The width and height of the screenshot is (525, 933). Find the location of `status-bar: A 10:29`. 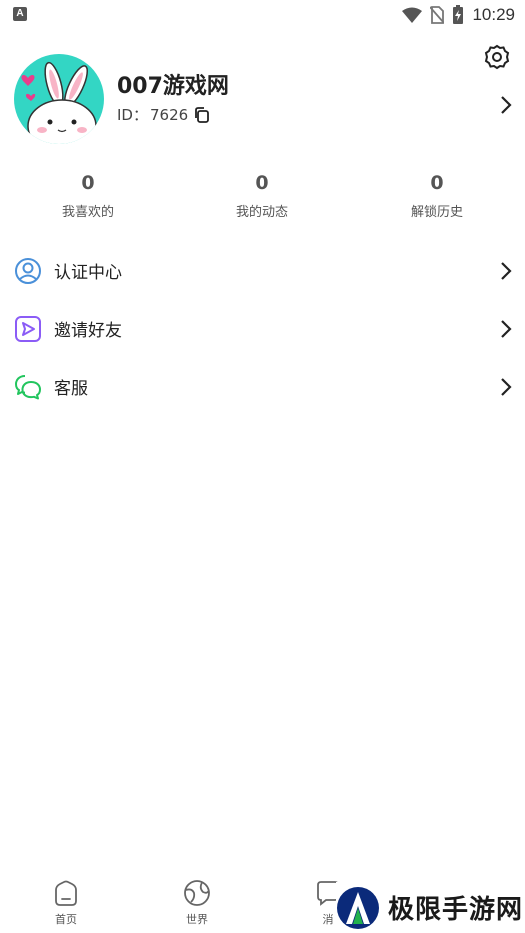

status-bar: A 10:29 is located at coordinates (262, 15).